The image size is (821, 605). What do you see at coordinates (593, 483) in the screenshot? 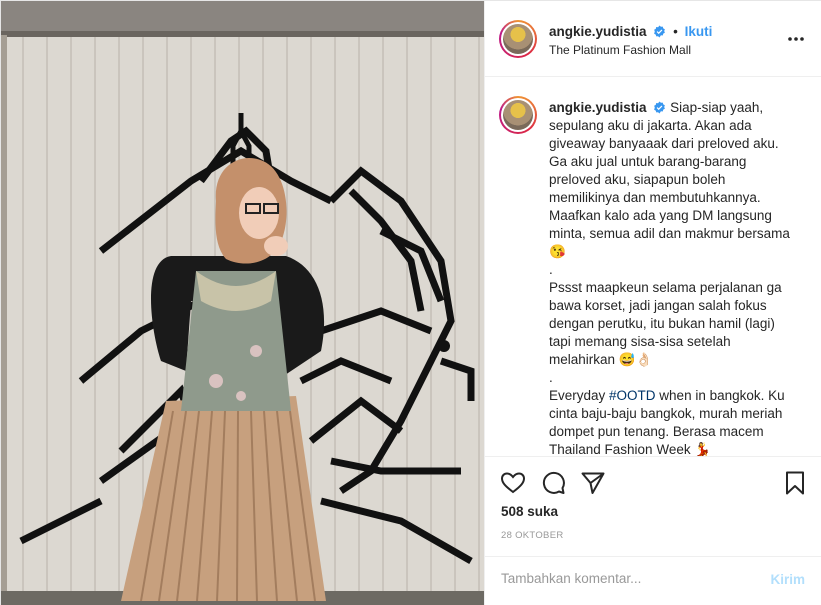
I see `share-icon` at bounding box center [593, 483].